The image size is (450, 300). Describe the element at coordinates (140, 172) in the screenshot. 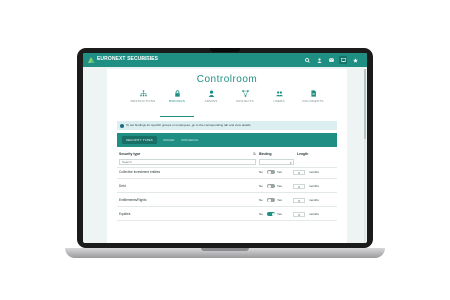

I see `row-security-type: Collective investment entities` at that location.